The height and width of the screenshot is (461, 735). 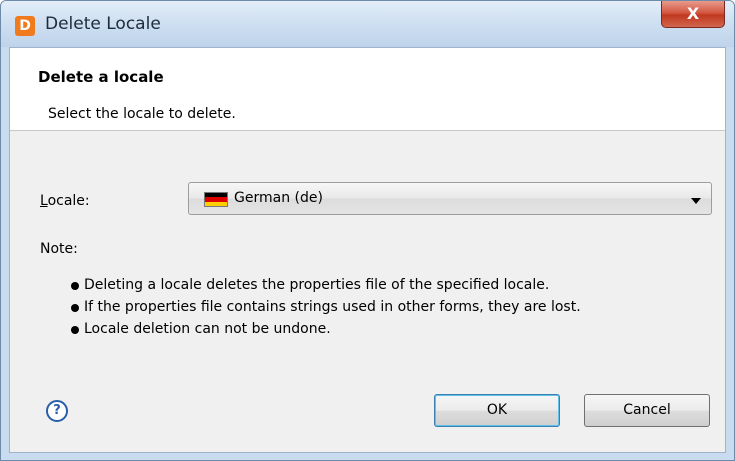 What do you see at coordinates (44, 201) in the screenshot?
I see `locale-label-mnemonic: L` at bounding box center [44, 201].